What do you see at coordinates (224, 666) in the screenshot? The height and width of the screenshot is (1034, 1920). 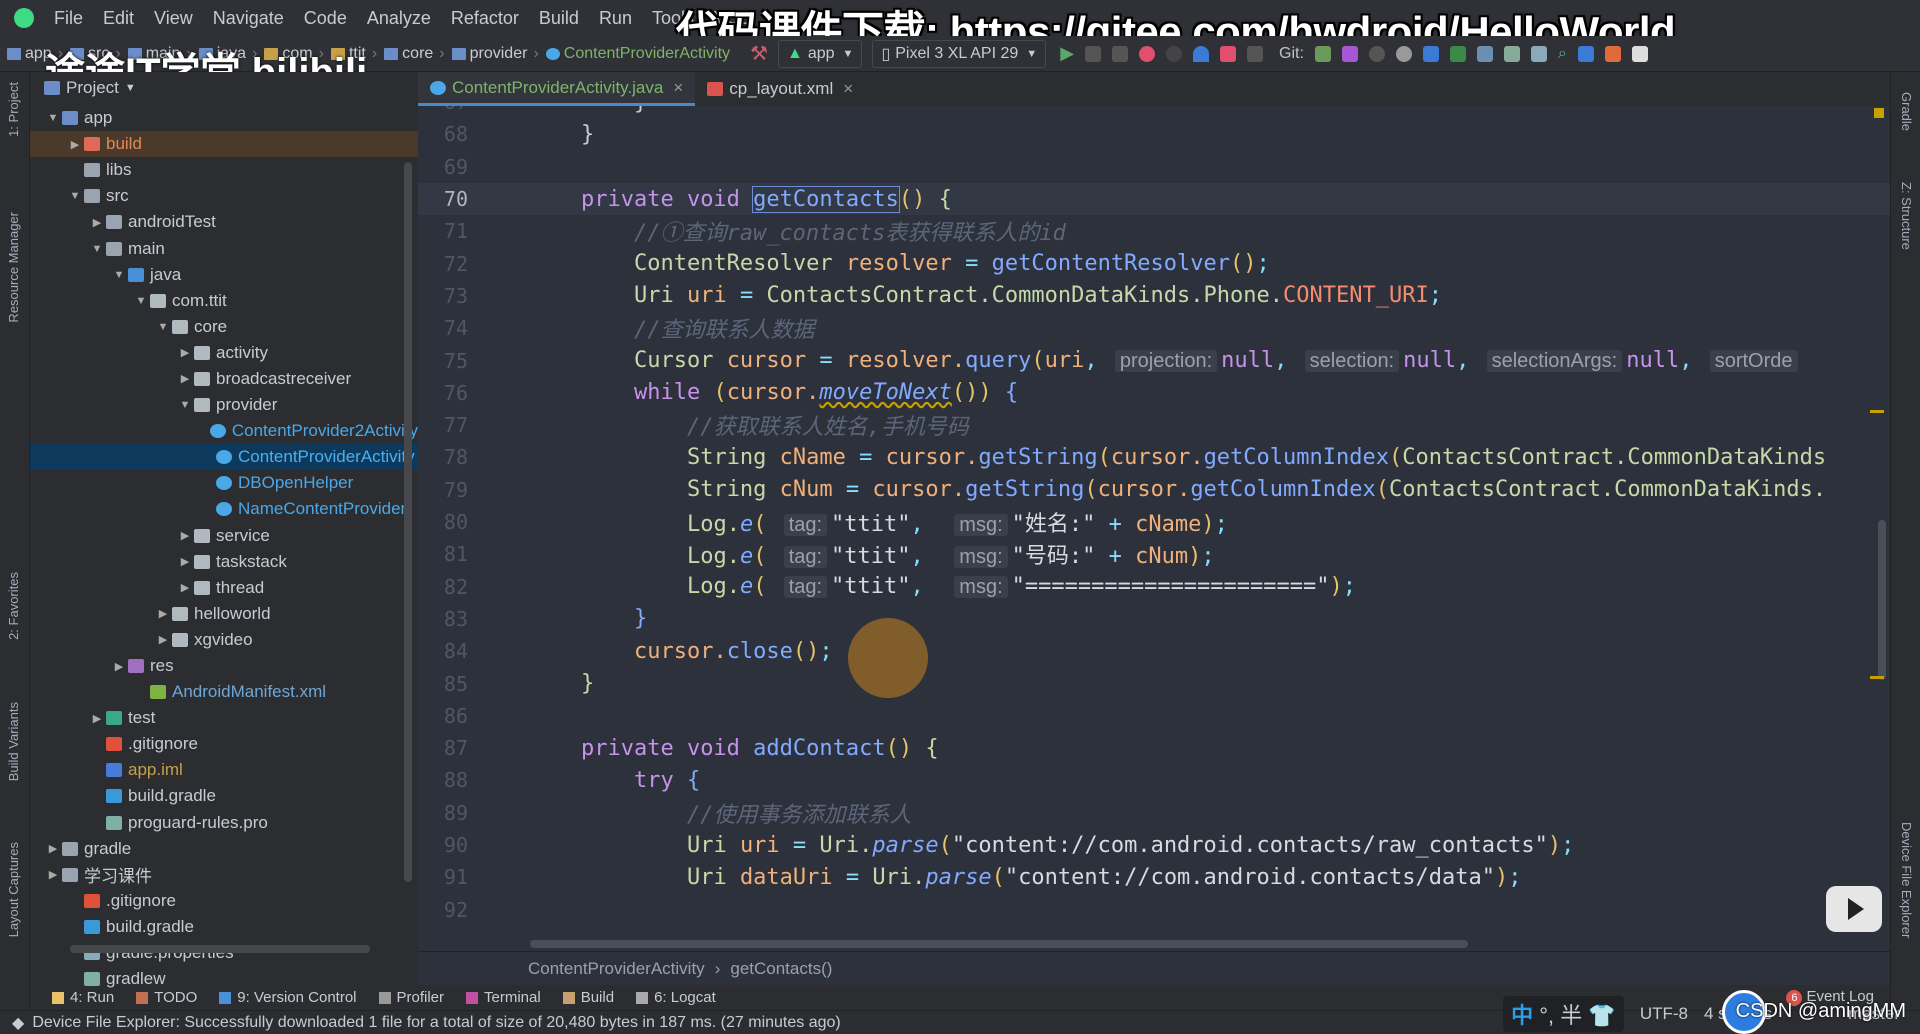 I see `tree-item: ▶ res` at bounding box center [224, 666].